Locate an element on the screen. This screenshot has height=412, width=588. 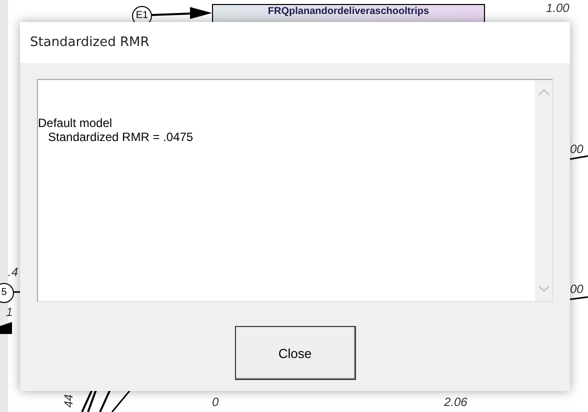
window-title: Standardized RMR is located at coordinates (90, 42).